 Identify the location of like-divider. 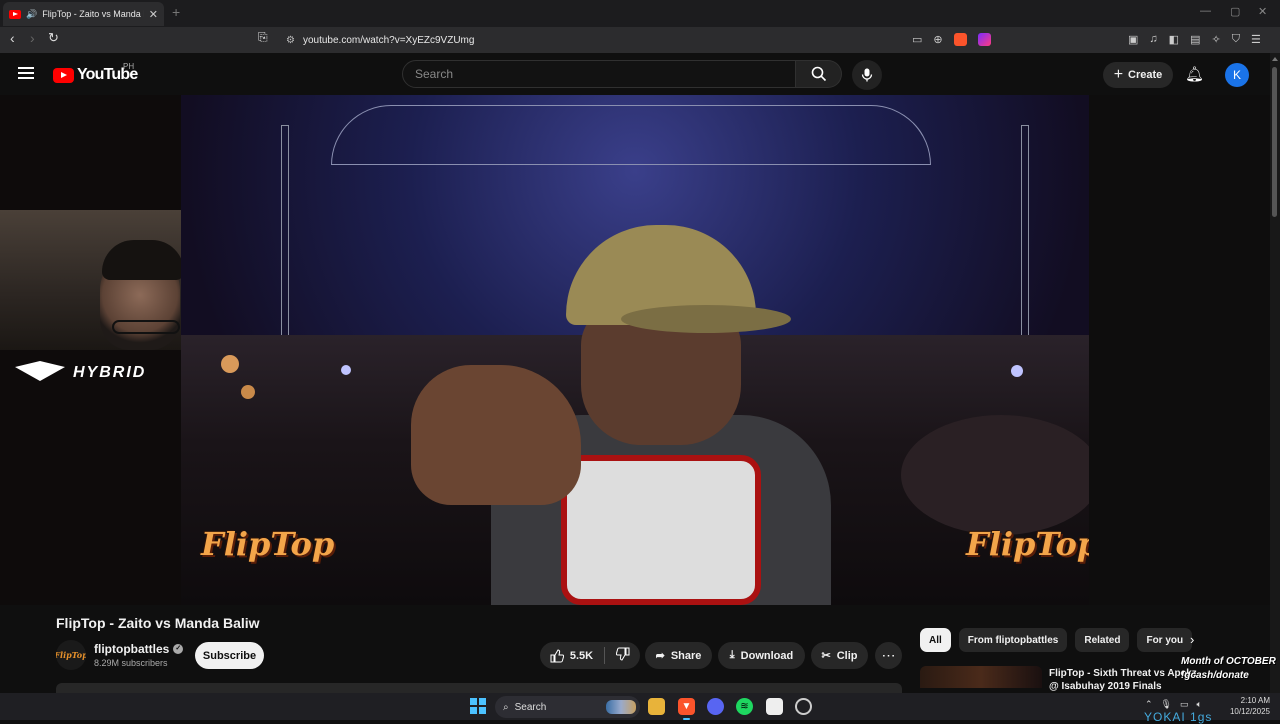
(605, 655).